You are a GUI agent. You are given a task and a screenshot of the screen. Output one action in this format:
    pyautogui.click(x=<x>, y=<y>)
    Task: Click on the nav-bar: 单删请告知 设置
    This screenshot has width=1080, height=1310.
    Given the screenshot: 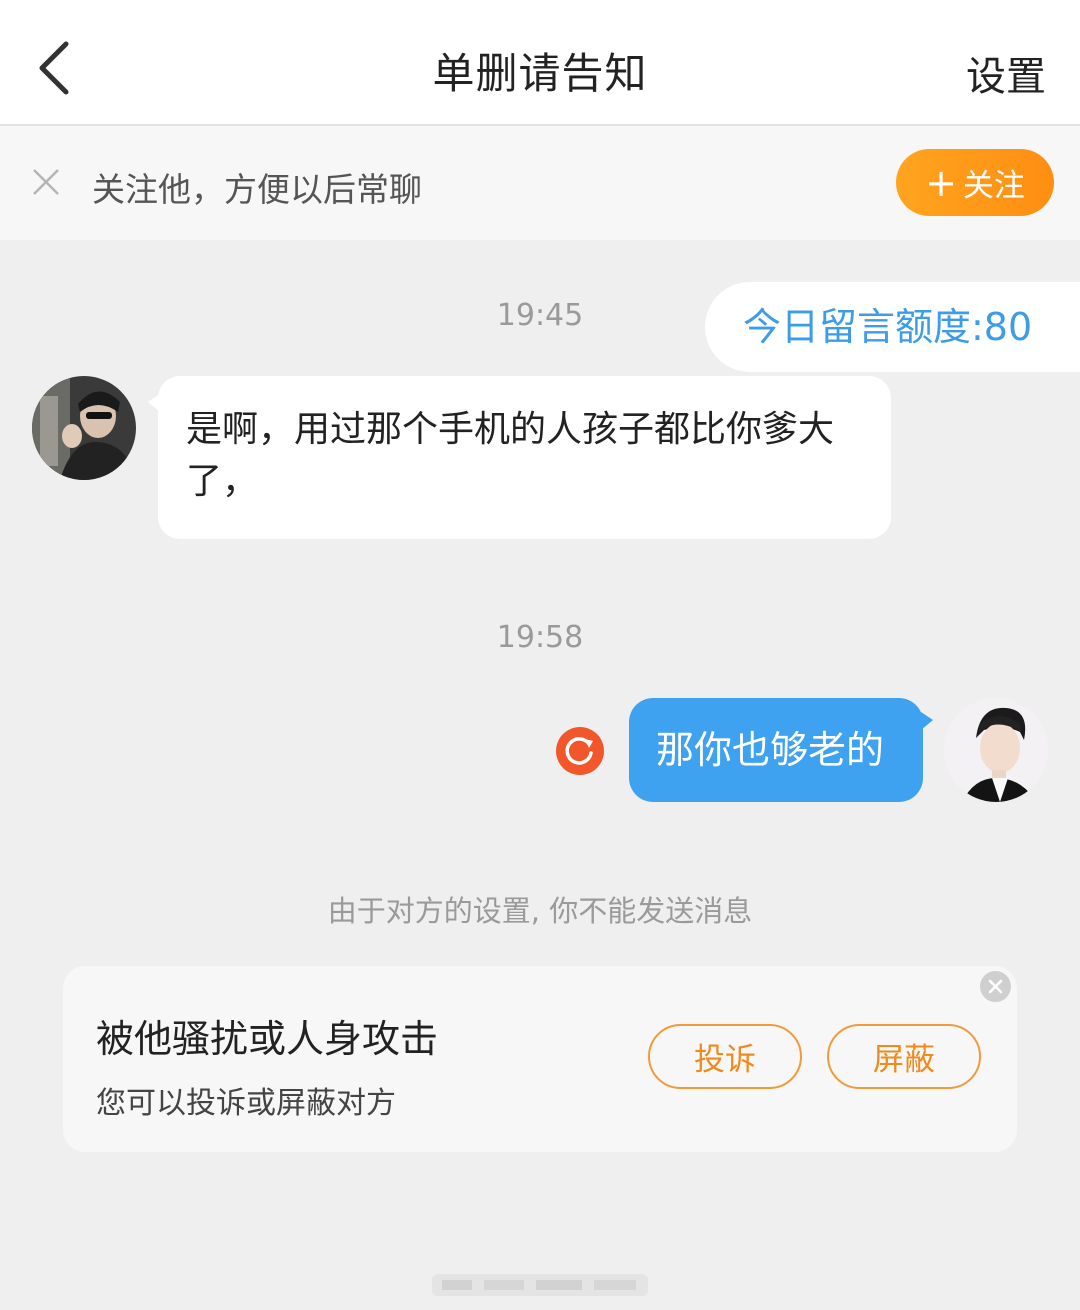 What is the action you would take?
    pyautogui.click(x=540, y=63)
    